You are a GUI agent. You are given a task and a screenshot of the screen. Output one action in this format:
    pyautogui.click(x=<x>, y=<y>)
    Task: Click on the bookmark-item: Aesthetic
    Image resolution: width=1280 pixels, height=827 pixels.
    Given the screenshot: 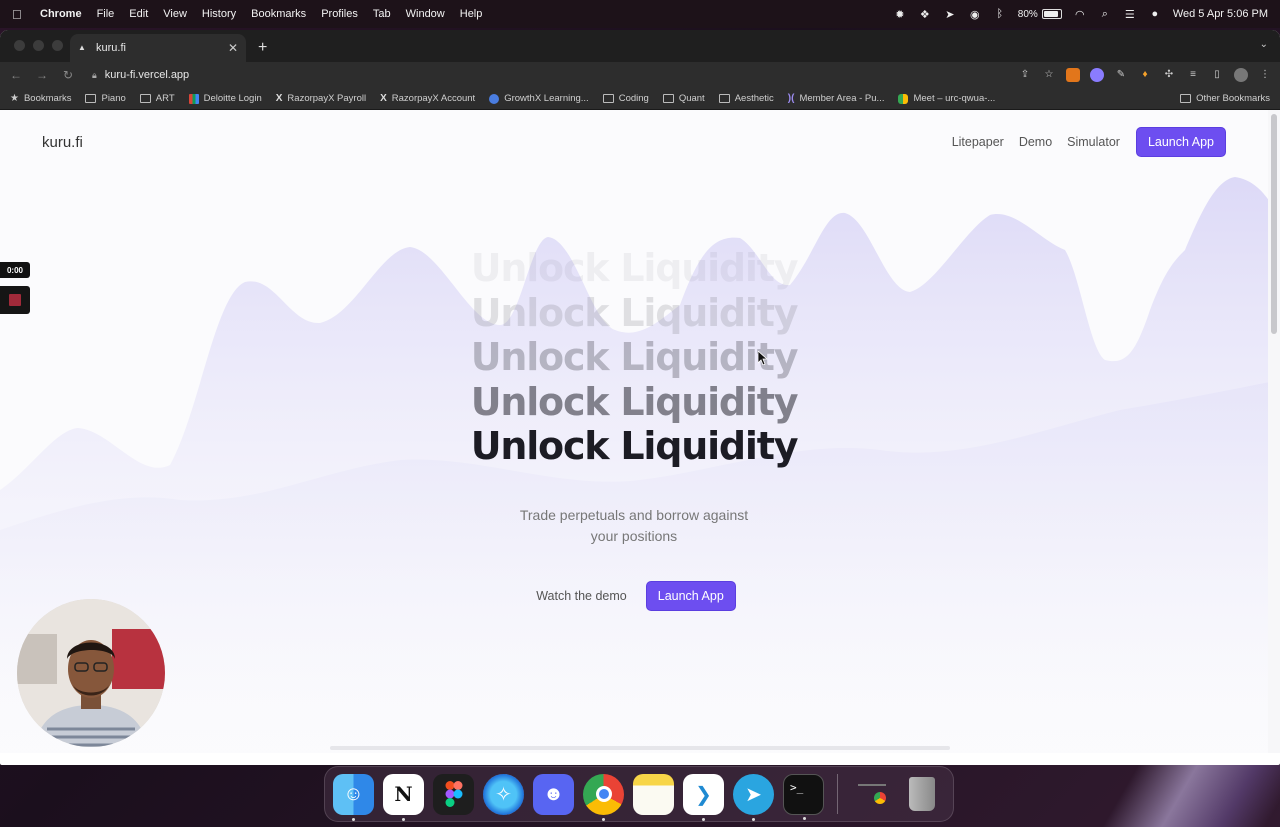 What is the action you would take?
    pyautogui.click(x=746, y=98)
    